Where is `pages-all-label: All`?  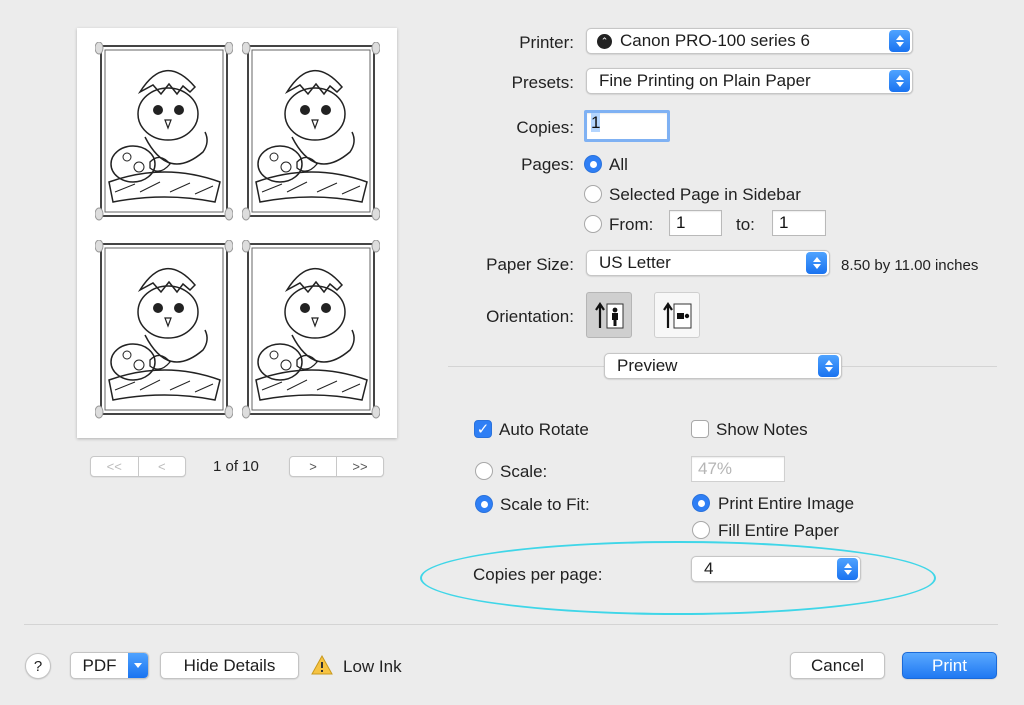 pages-all-label: All is located at coordinates (618, 164).